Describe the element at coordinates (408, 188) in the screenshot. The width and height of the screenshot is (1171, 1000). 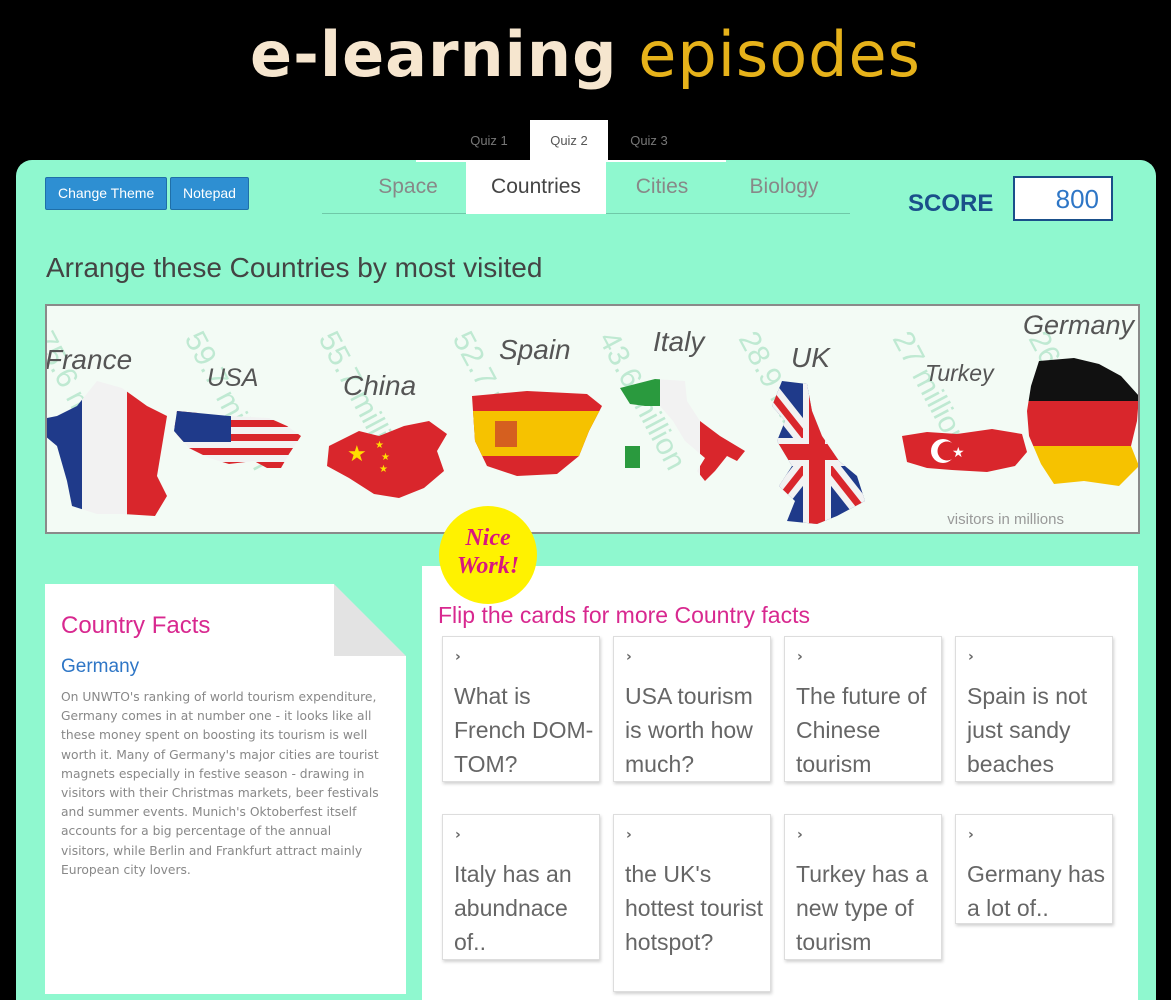
I see `tab-space: Space` at that location.